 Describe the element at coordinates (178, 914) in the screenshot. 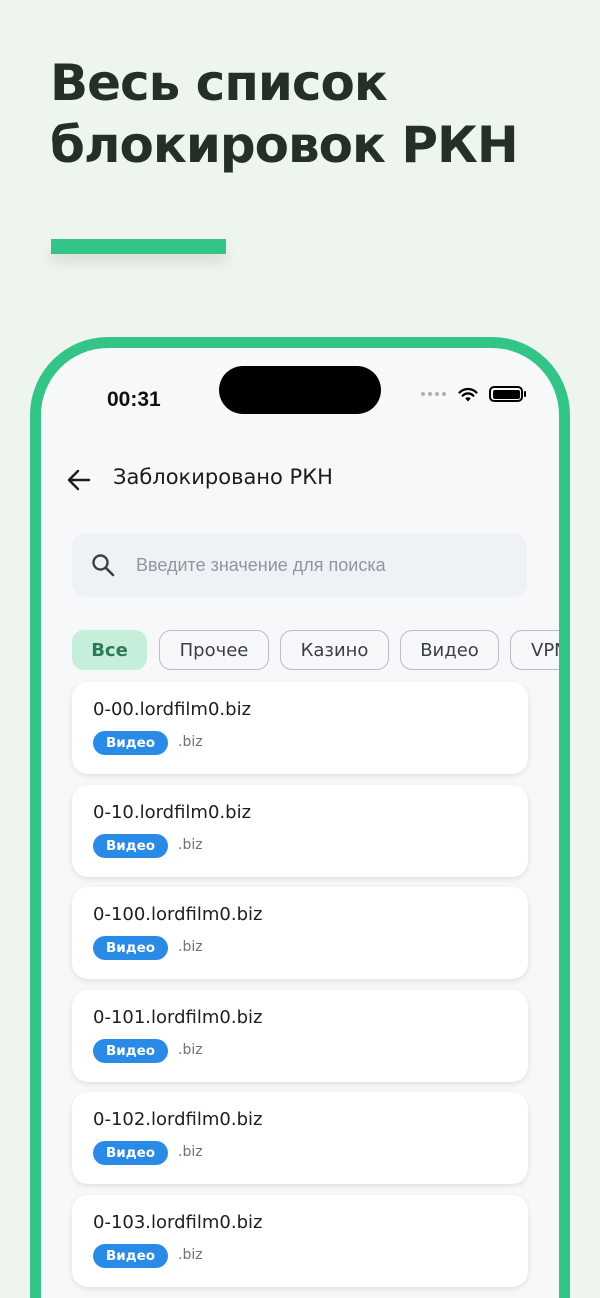

I see `item-domain: 0-100.lordfilm0.biz` at that location.